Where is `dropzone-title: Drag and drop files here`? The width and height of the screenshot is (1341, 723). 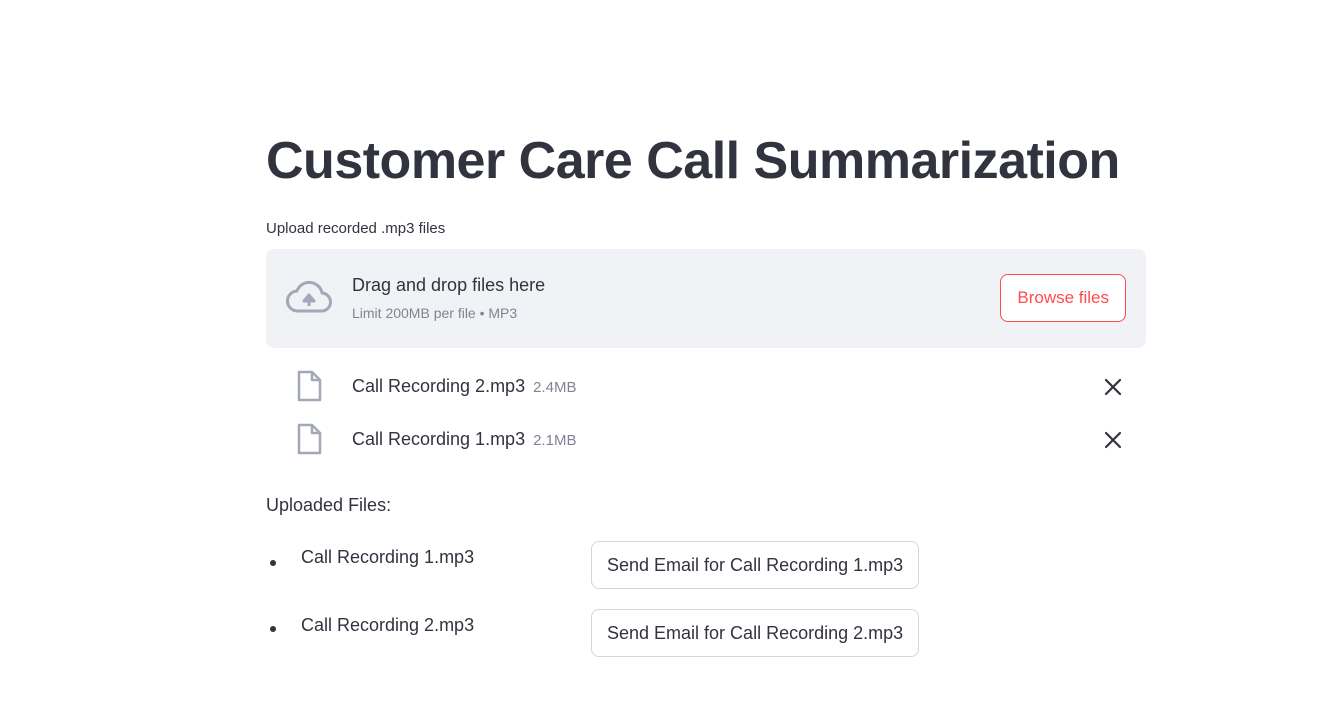 dropzone-title: Drag and drop files here is located at coordinates (449, 285).